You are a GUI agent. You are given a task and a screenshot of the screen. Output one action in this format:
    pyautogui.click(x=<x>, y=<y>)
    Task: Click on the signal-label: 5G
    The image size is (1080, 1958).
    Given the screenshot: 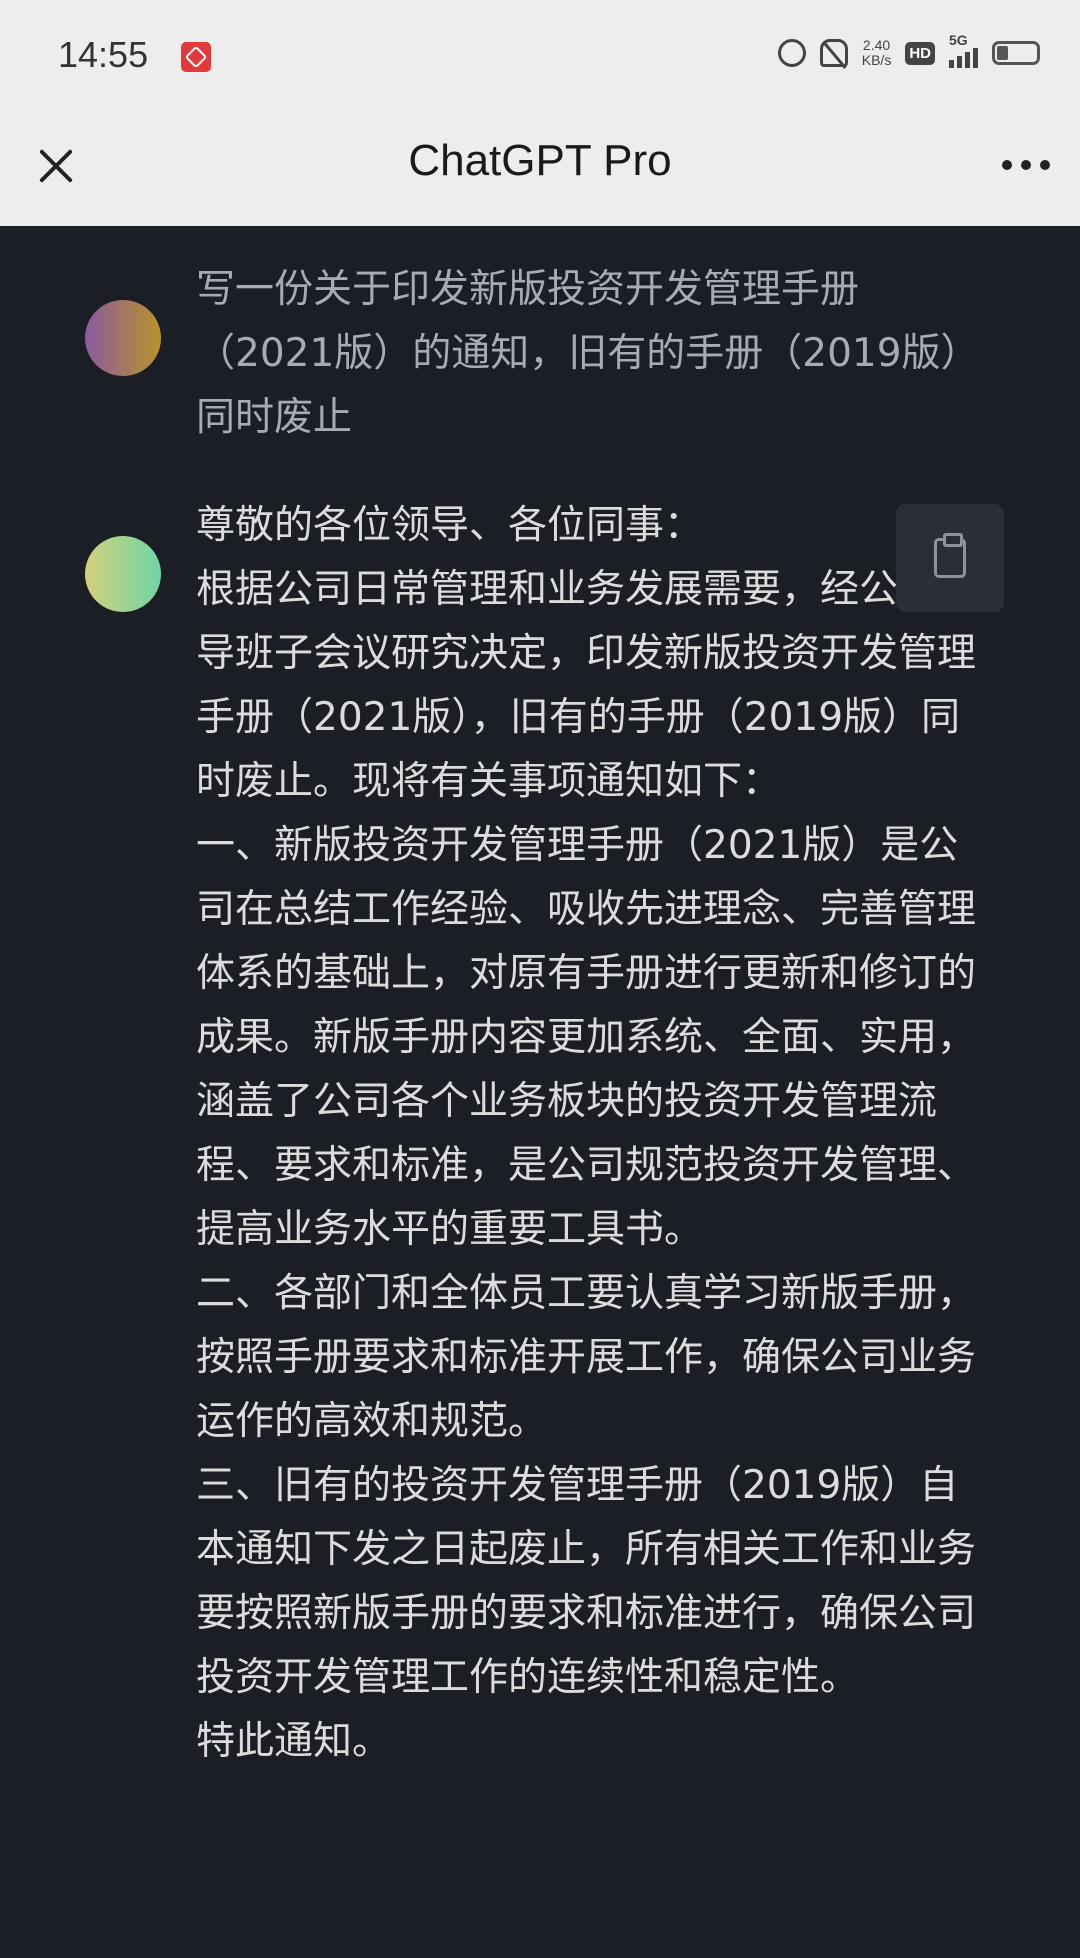 What is the action you would take?
    pyautogui.click(x=958, y=40)
    